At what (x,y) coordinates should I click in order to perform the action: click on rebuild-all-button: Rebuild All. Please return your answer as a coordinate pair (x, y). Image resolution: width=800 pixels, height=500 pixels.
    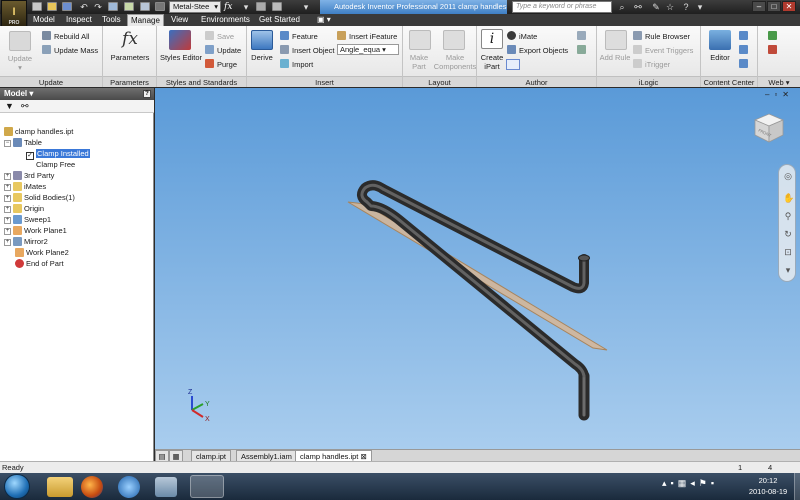
    Looking at the image, I should click on (65, 36).